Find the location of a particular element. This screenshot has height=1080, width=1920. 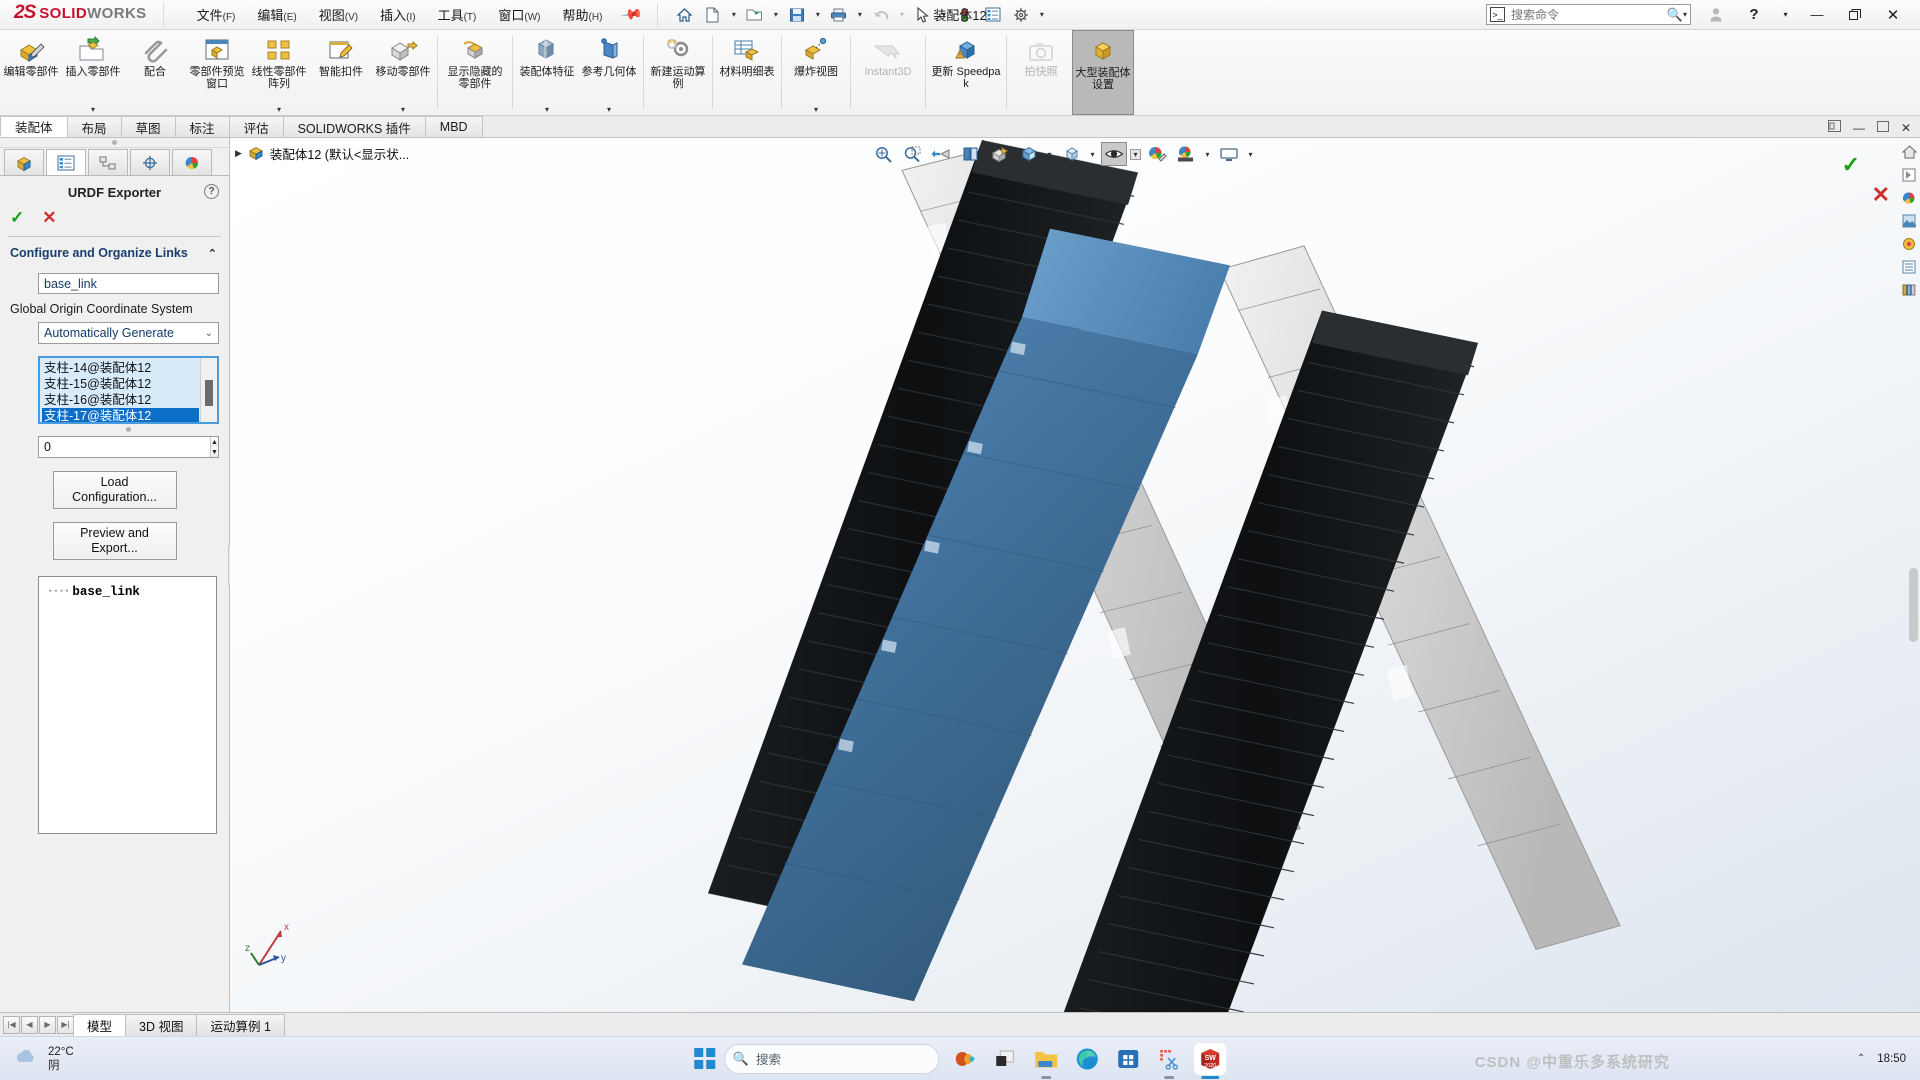

vertical-scrollbar-thumb is located at coordinates (1913, 605).